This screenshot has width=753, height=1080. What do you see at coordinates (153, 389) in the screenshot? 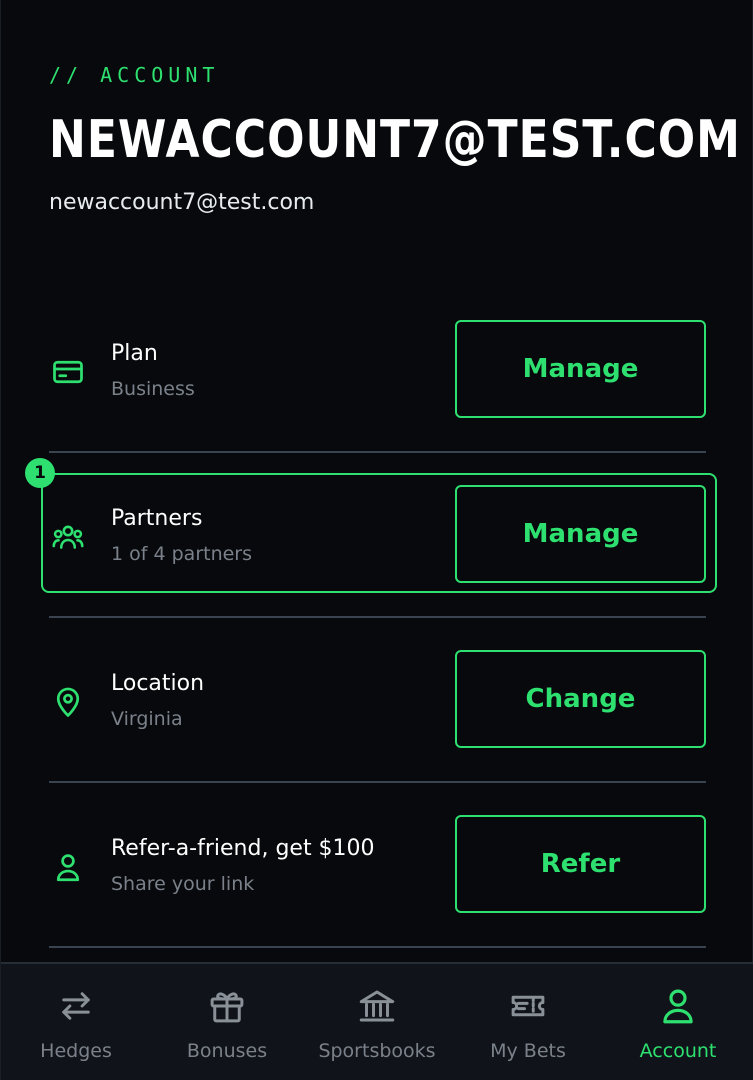
I see `plan-subtitle: Business` at bounding box center [153, 389].